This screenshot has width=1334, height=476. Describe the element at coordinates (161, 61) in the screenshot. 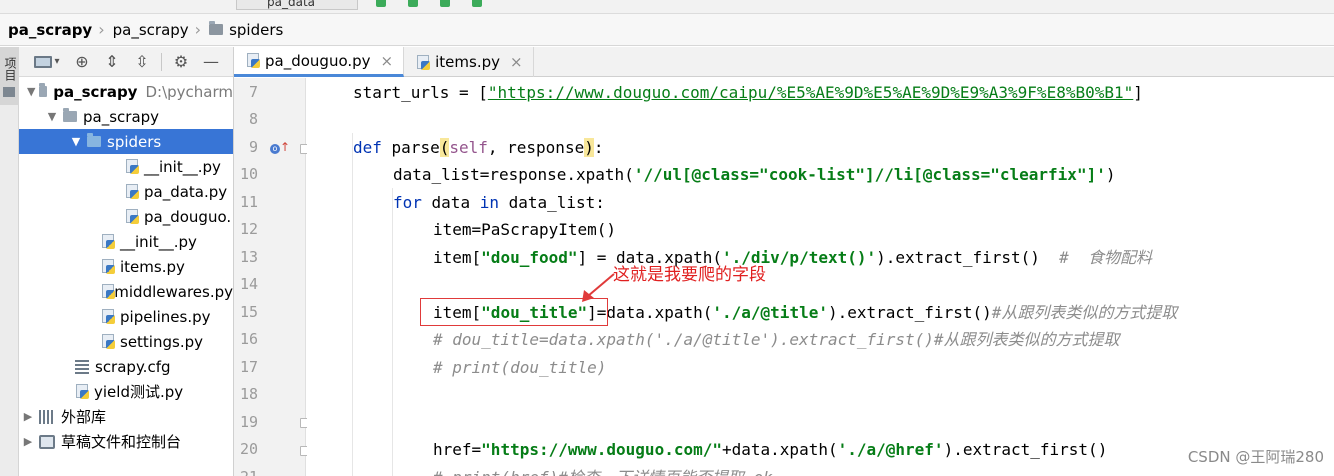

I see `toolbar-divider` at that location.